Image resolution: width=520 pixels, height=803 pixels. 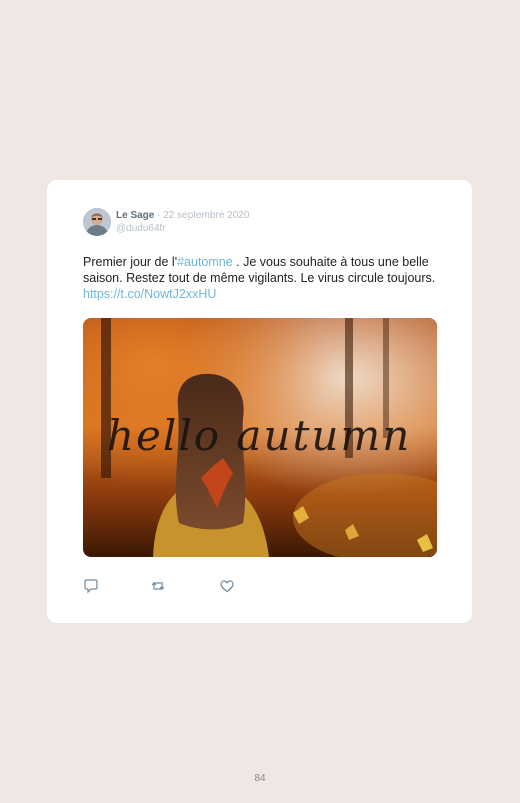 I want to click on tweet-text-start: Premier jour de l', so click(x=130, y=262).